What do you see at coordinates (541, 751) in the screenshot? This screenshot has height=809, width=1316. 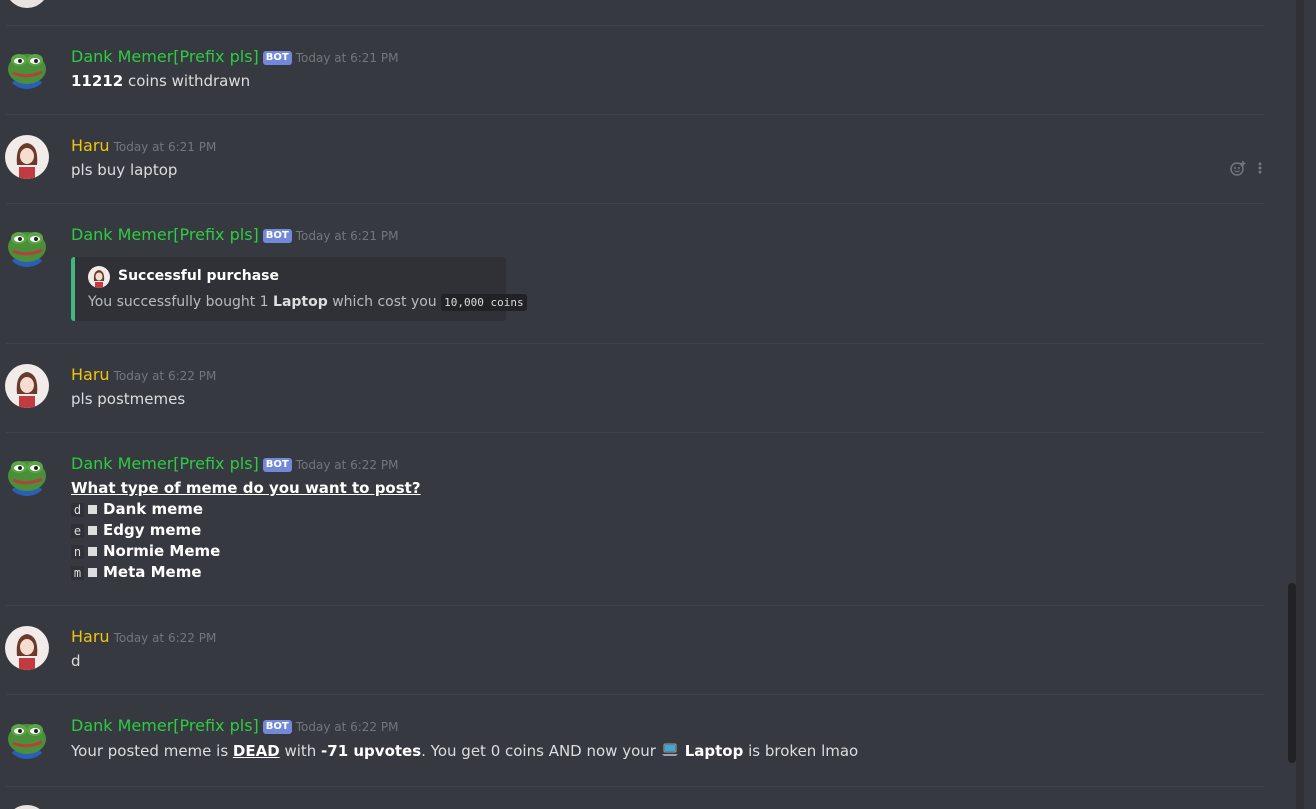 I see `message-text: . You get 0 coins AND now your` at bounding box center [541, 751].